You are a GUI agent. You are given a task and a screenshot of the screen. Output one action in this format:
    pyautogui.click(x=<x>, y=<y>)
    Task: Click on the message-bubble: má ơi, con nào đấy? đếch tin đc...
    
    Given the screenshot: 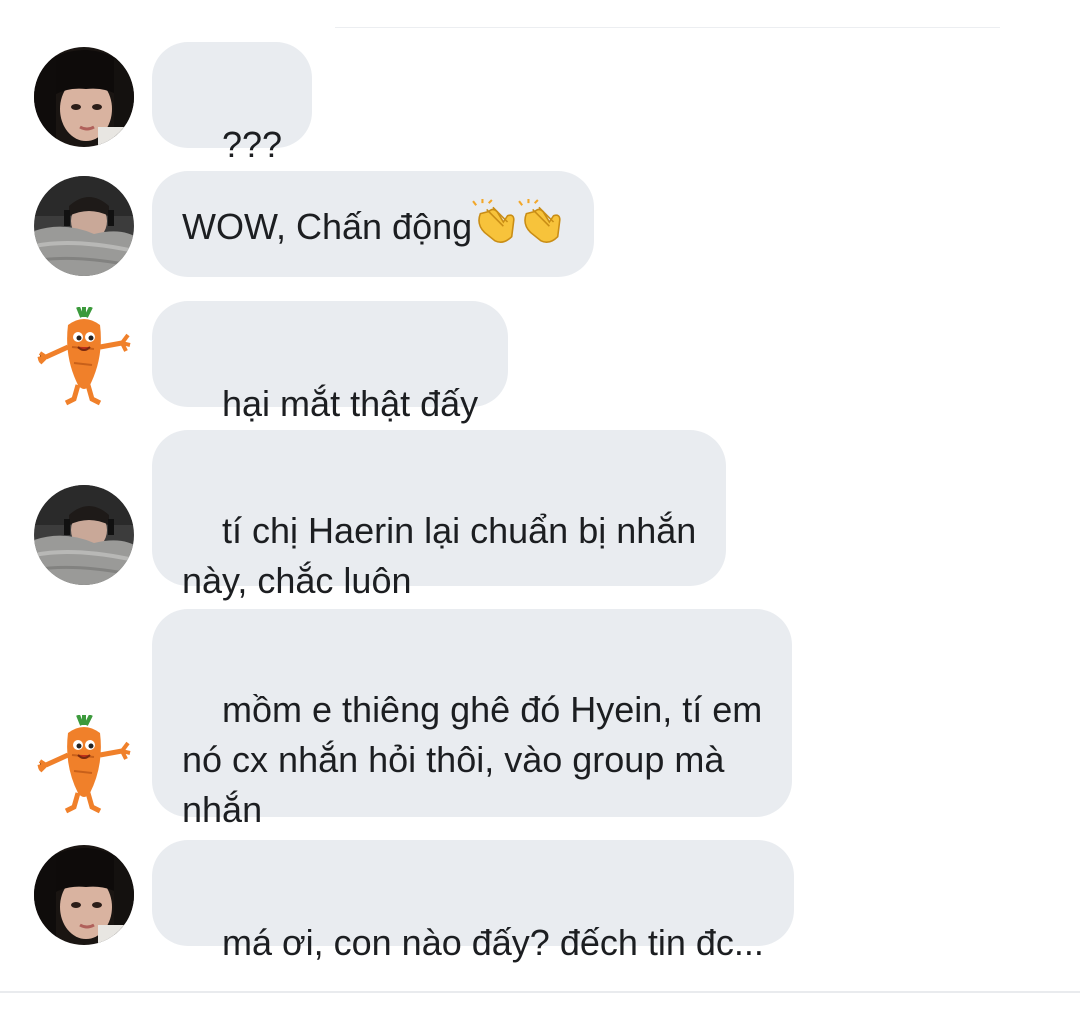 What is the action you would take?
    pyautogui.click(x=473, y=901)
    